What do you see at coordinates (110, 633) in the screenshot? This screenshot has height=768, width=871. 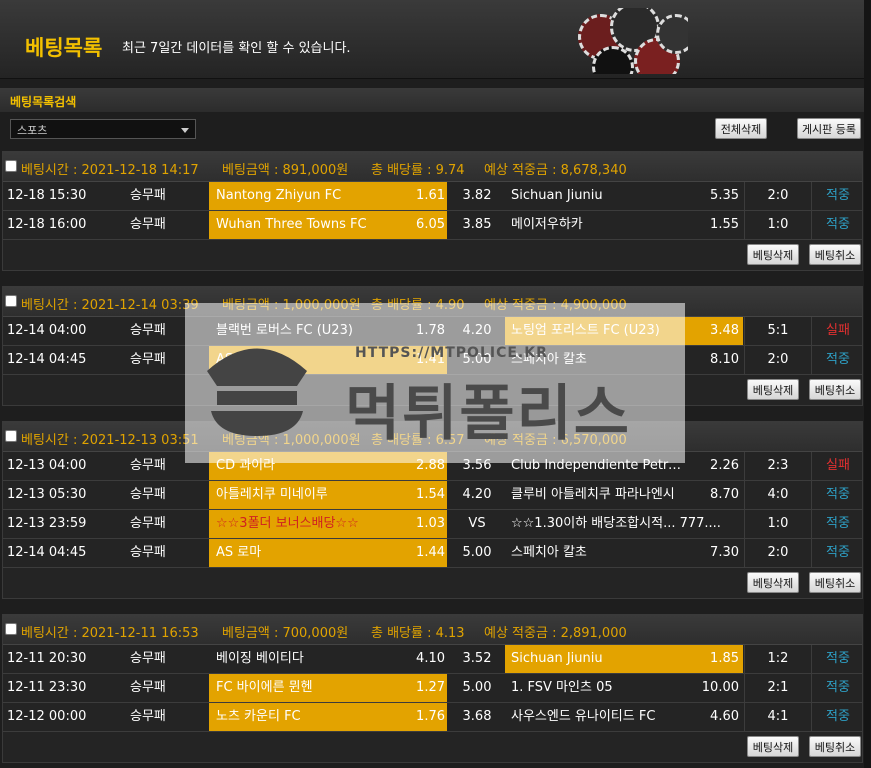 I see `bet-time: 베팅시간 : 2021-12-11 16:53` at bounding box center [110, 633].